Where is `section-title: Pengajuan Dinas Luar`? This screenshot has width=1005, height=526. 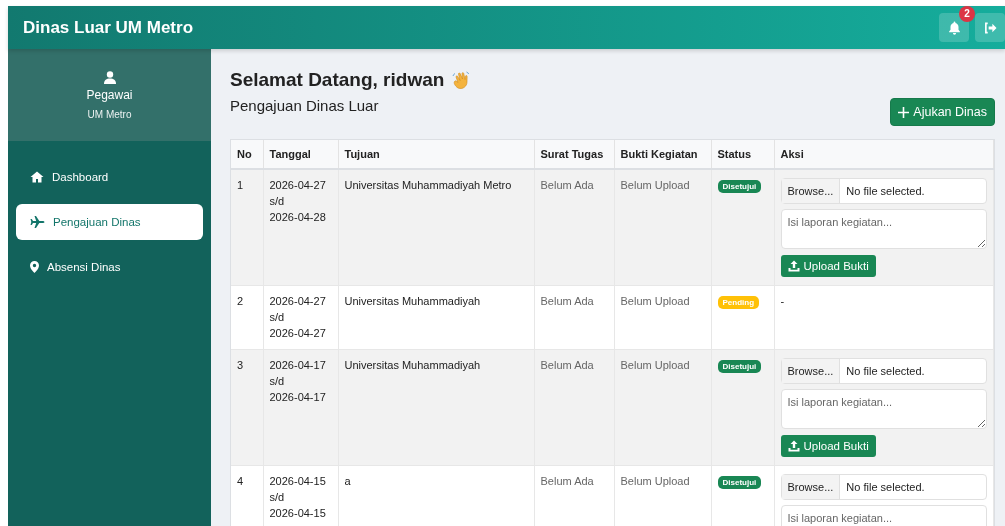 section-title: Pengajuan Dinas Luar is located at coordinates (304, 105).